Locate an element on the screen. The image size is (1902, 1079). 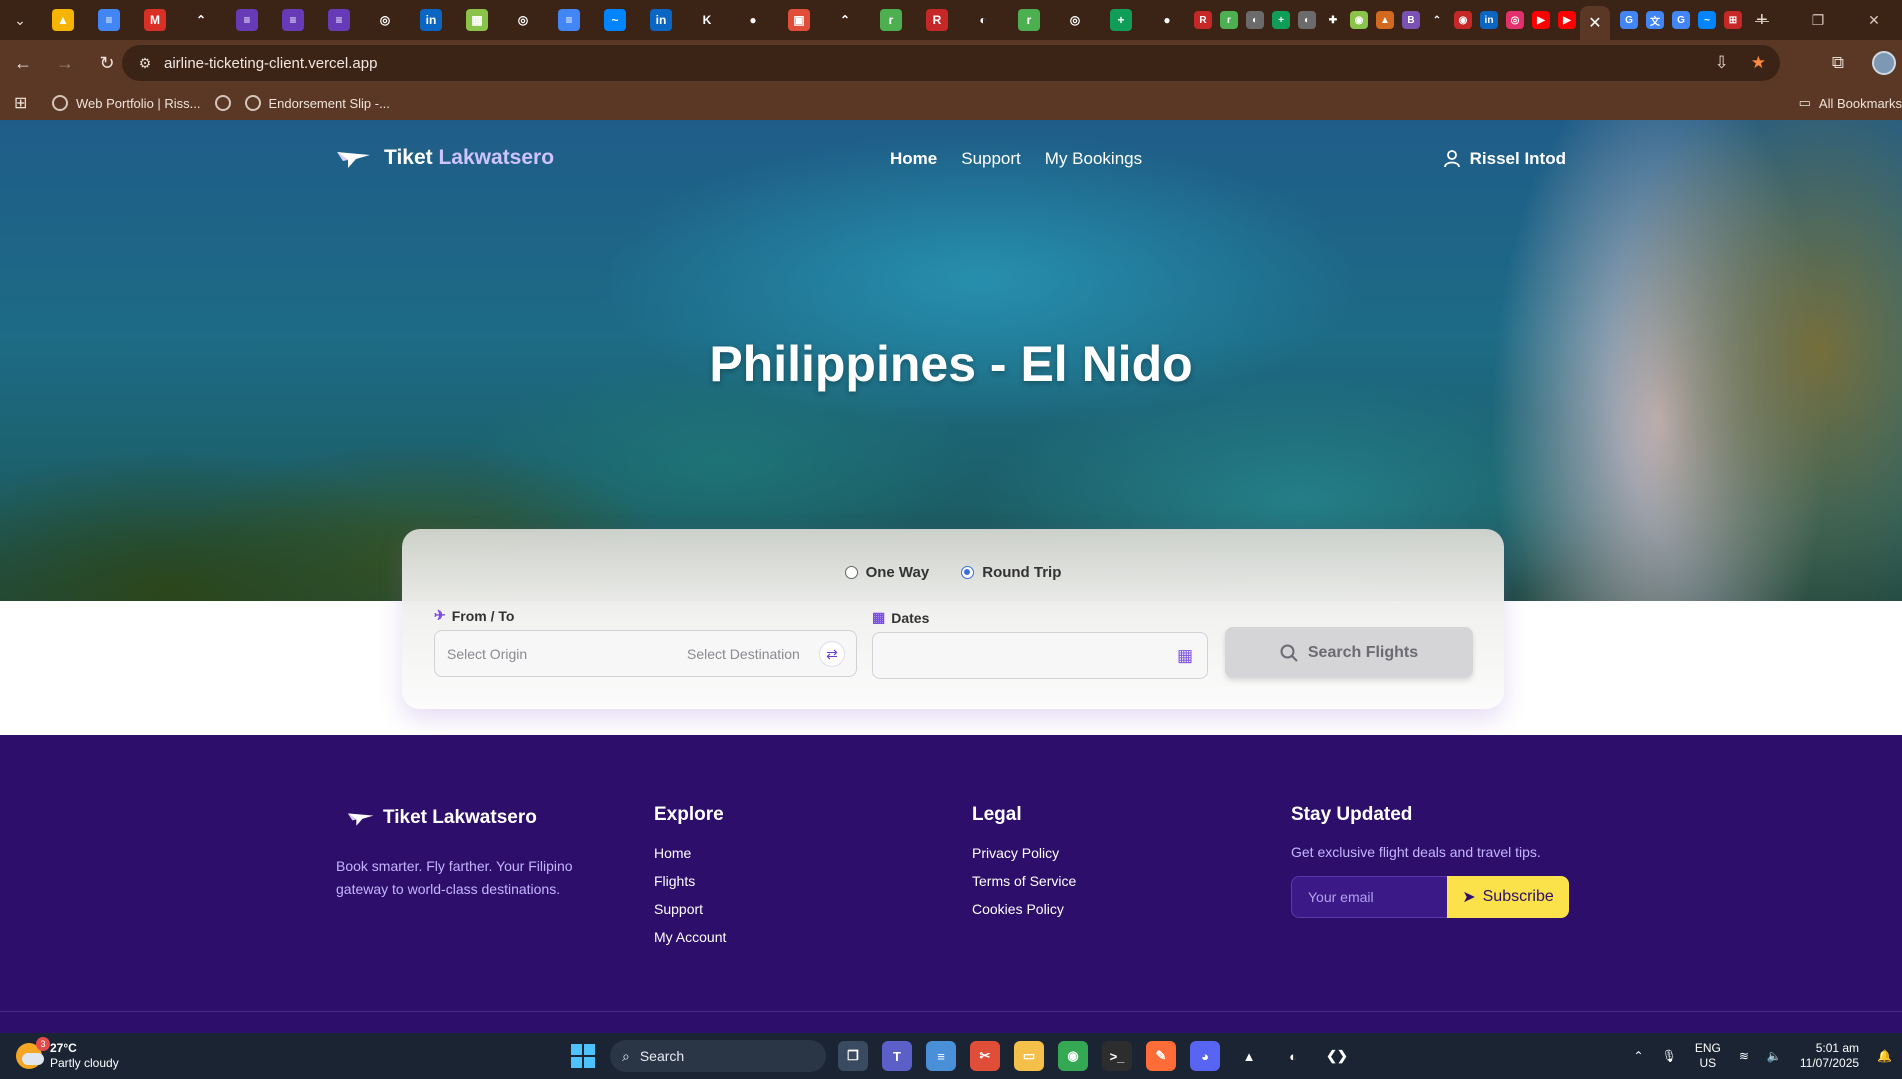
shield-icon: ◉ is located at coordinates (1359, 20).